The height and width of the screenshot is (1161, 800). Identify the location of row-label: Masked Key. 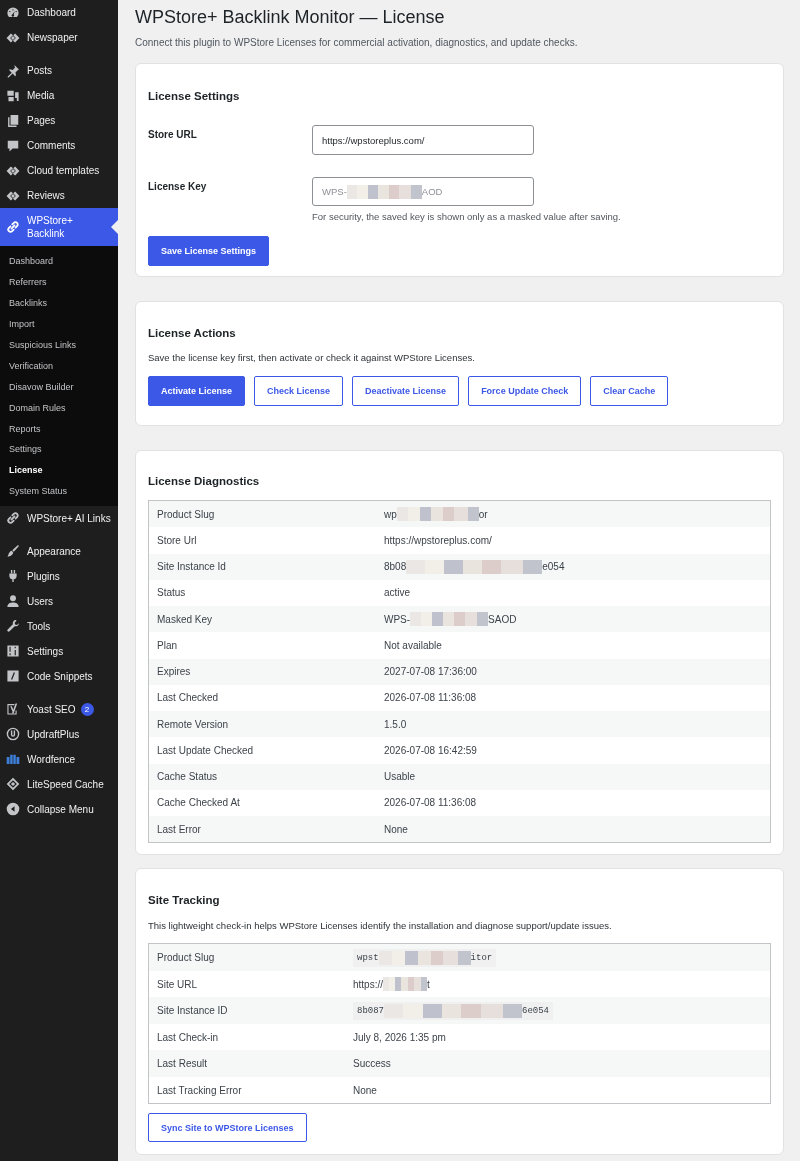
(185, 619).